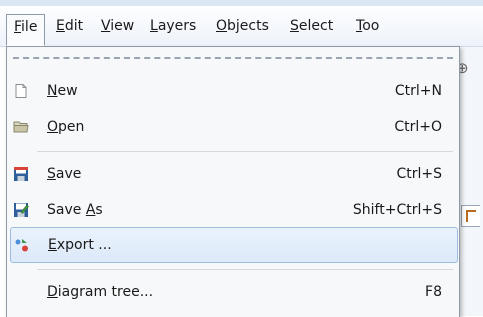 The height and width of the screenshot is (317, 483). I want to click on menu-objects-label: bjects, so click(248, 26).